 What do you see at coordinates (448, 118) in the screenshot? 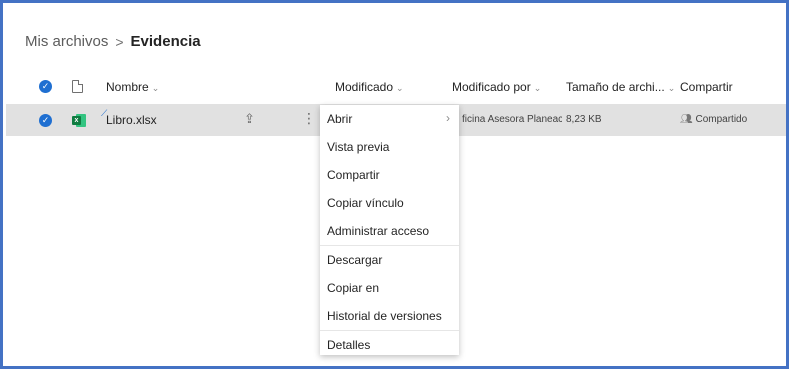
I see `chevron-right-icon: ›` at bounding box center [448, 118].